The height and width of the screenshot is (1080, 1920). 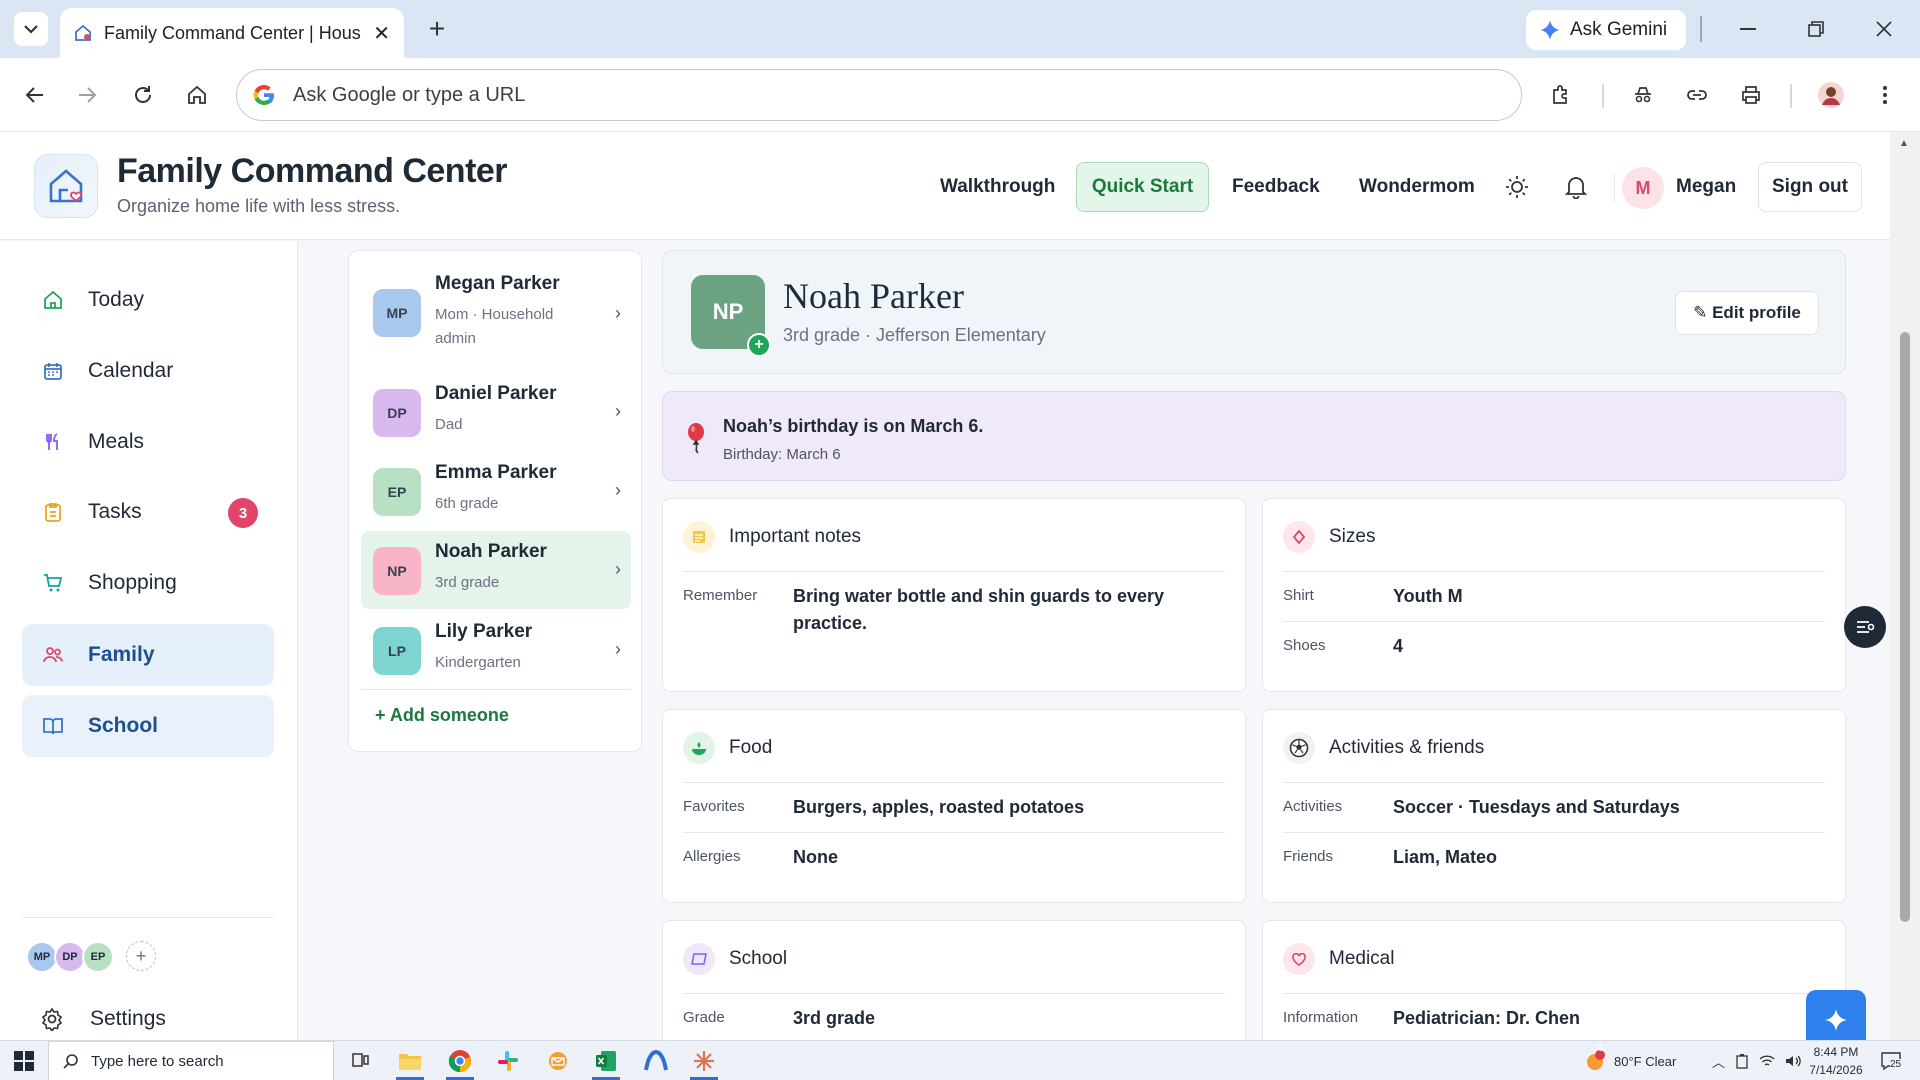 What do you see at coordinates (1517, 187) in the screenshot?
I see `theme-toggle-button` at bounding box center [1517, 187].